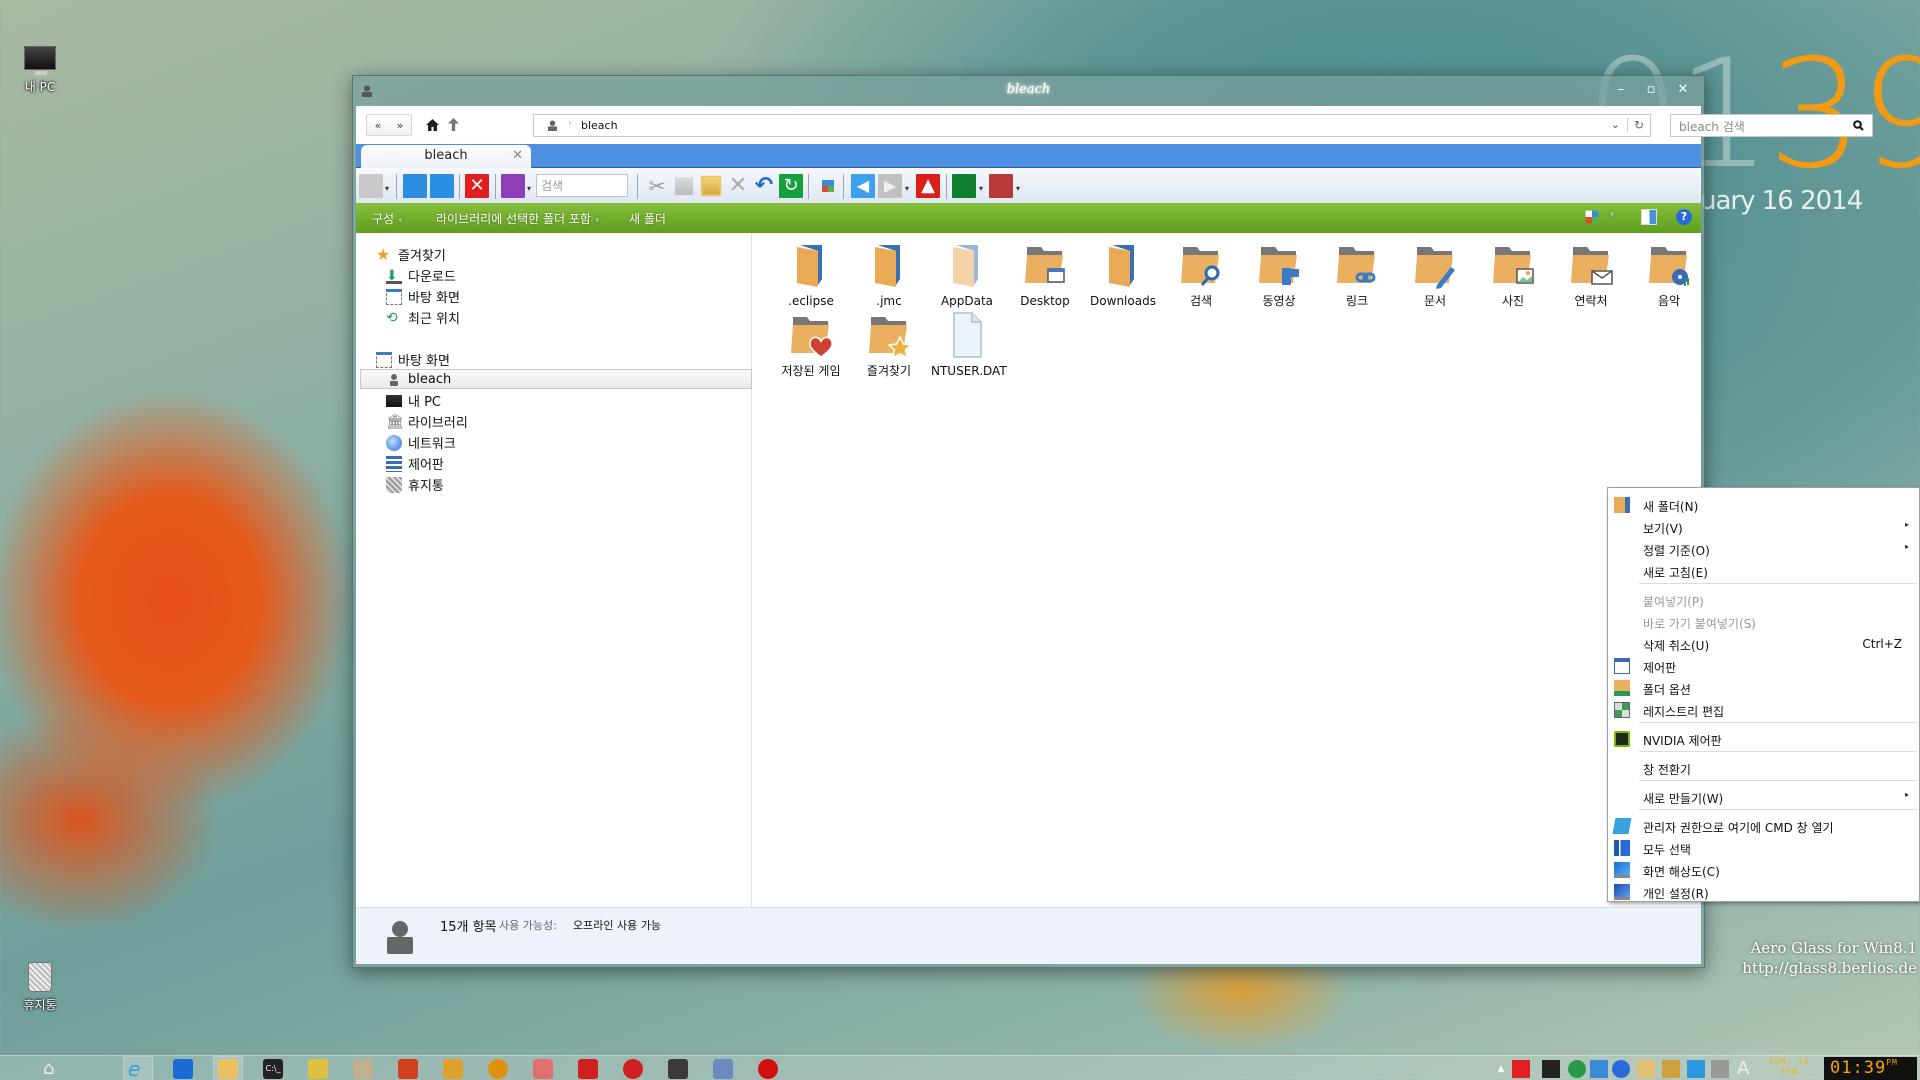 This screenshot has height=1080, width=1920. Describe the element at coordinates (1001, 186) in the screenshot. I see `bookmark-button` at that location.